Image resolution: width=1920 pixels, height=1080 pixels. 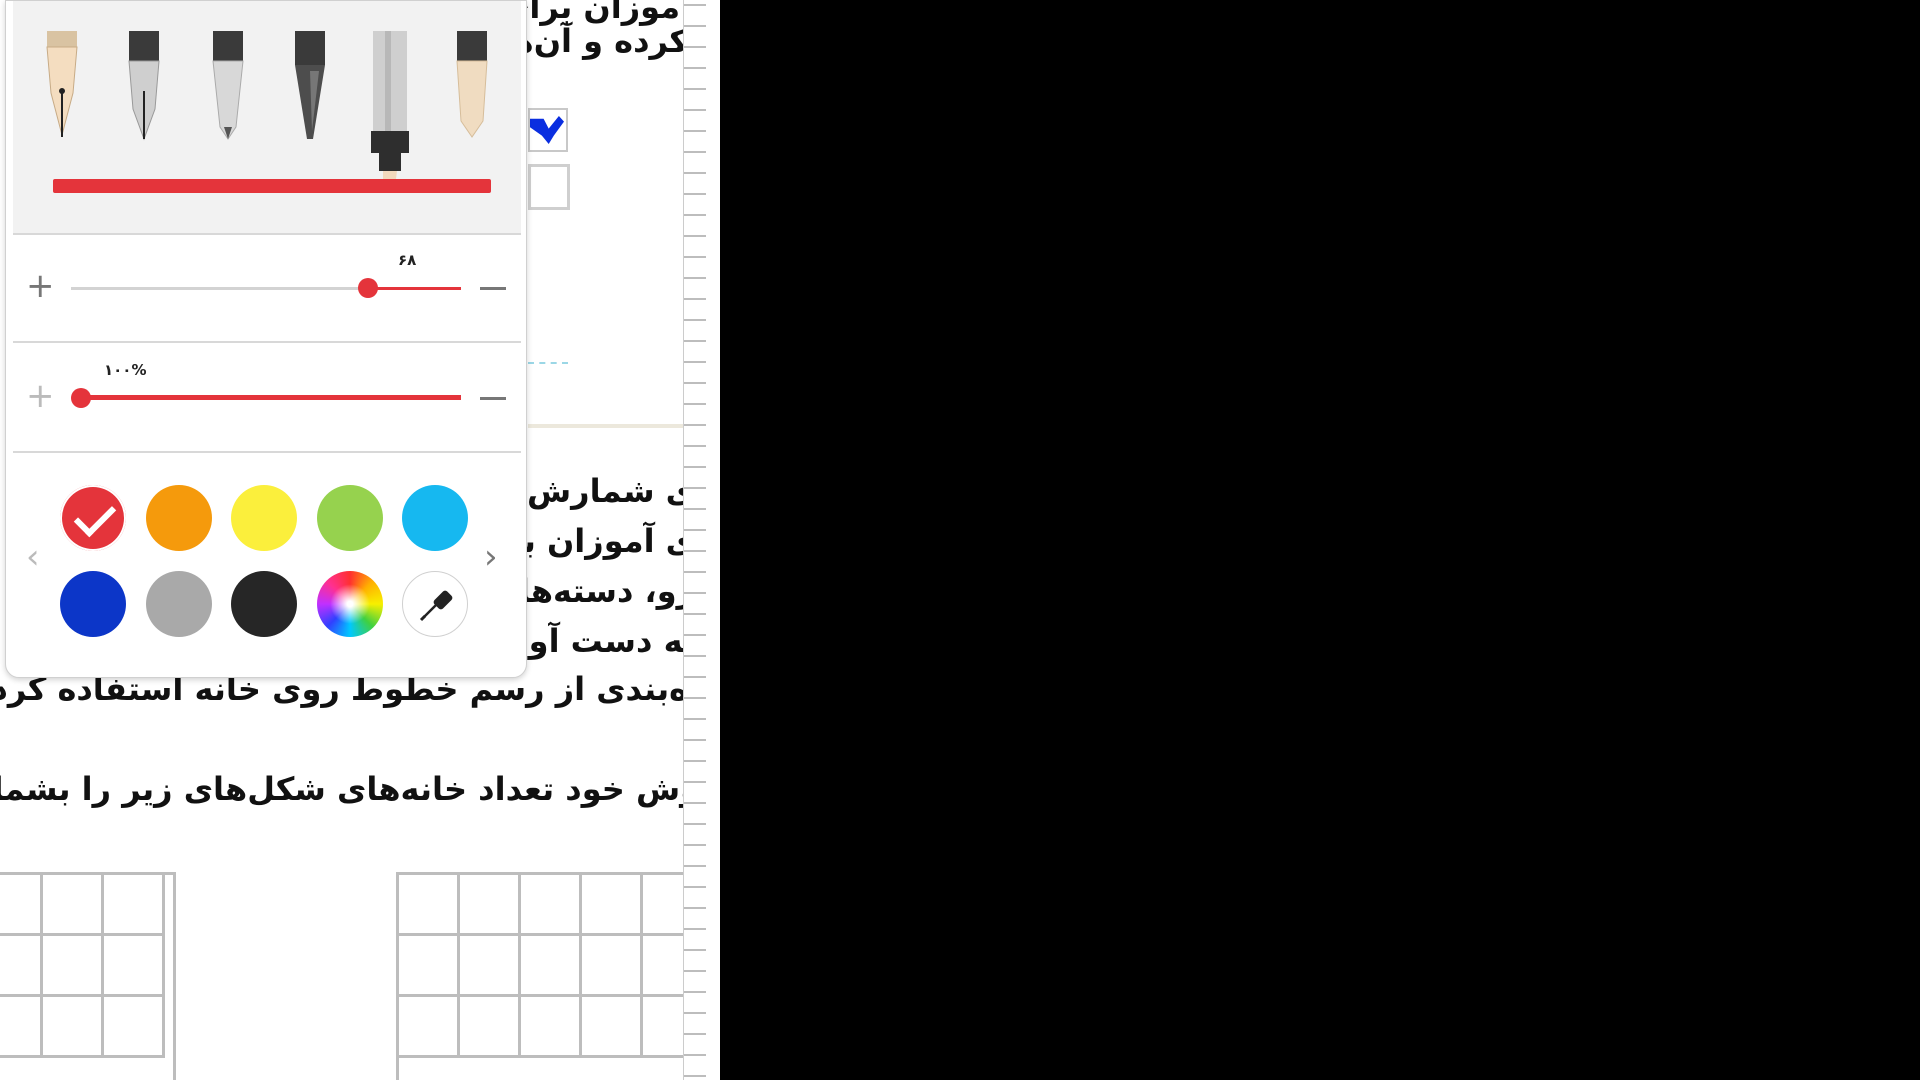 What do you see at coordinates (33, 557) in the screenshot?
I see `chevron-left-icon: ‹` at bounding box center [33, 557].